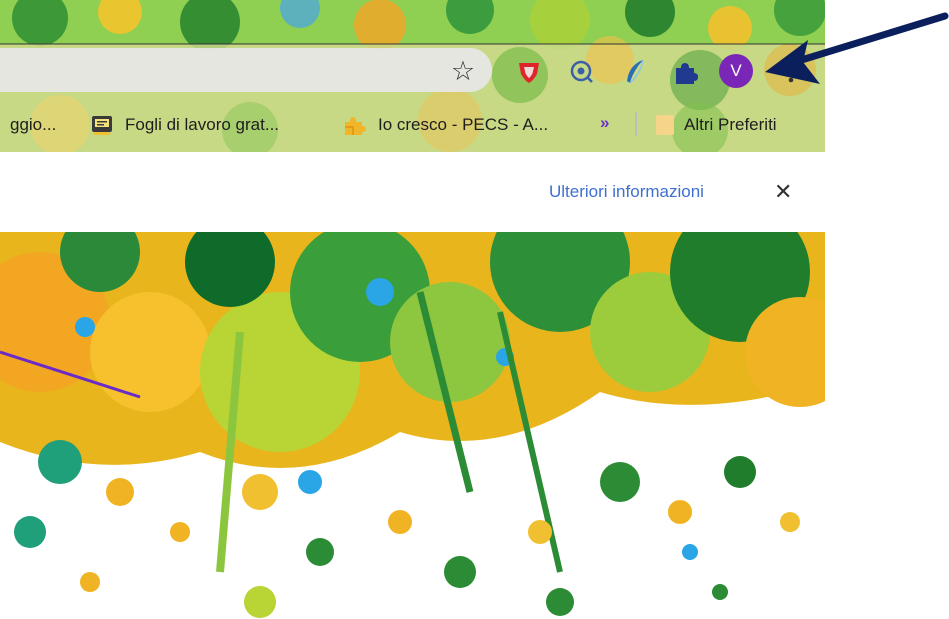 The height and width of the screenshot is (619, 949). What do you see at coordinates (857, 48) in the screenshot?
I see `annotation-arrow` at bounding box center [857, 48].